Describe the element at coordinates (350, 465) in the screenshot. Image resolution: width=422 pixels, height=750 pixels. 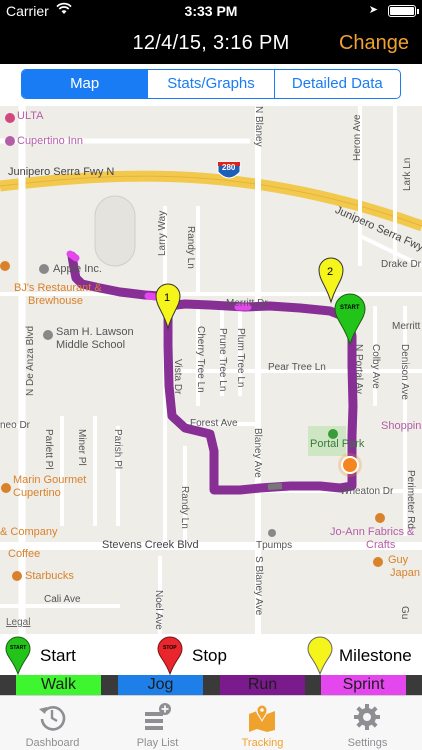
I see `current-location-dot` at that location.